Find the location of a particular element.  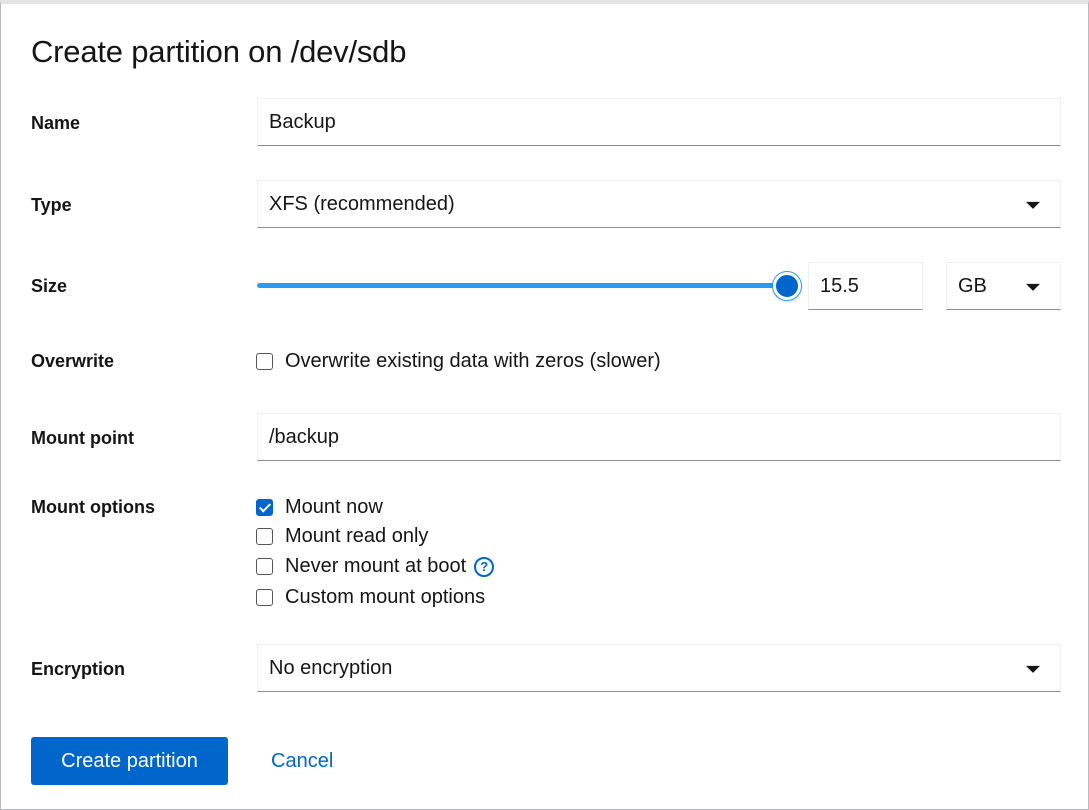

custom-mount-options-checkbox is located at coordinates (264, 597).